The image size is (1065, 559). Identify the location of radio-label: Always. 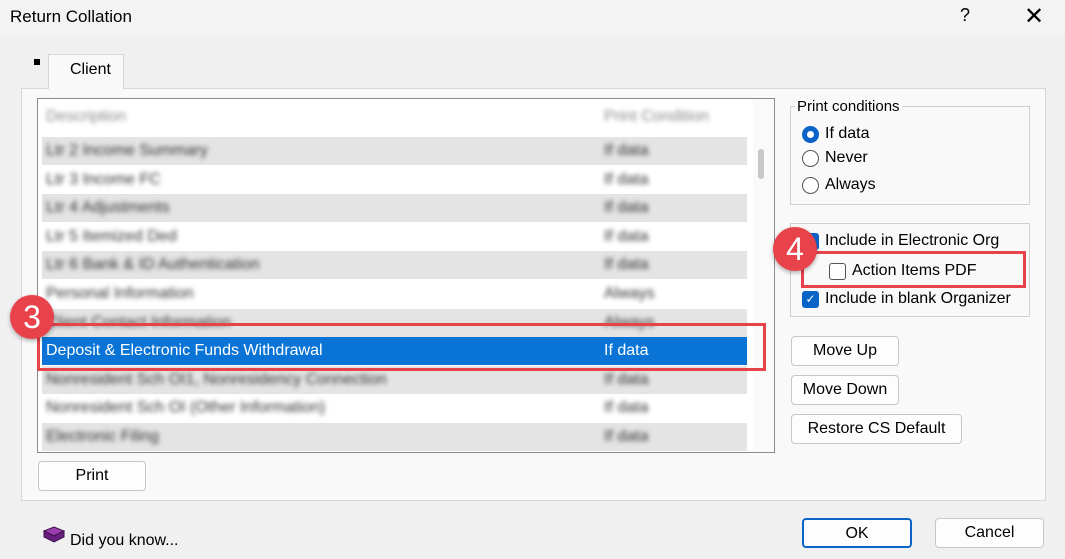
(850, 184).